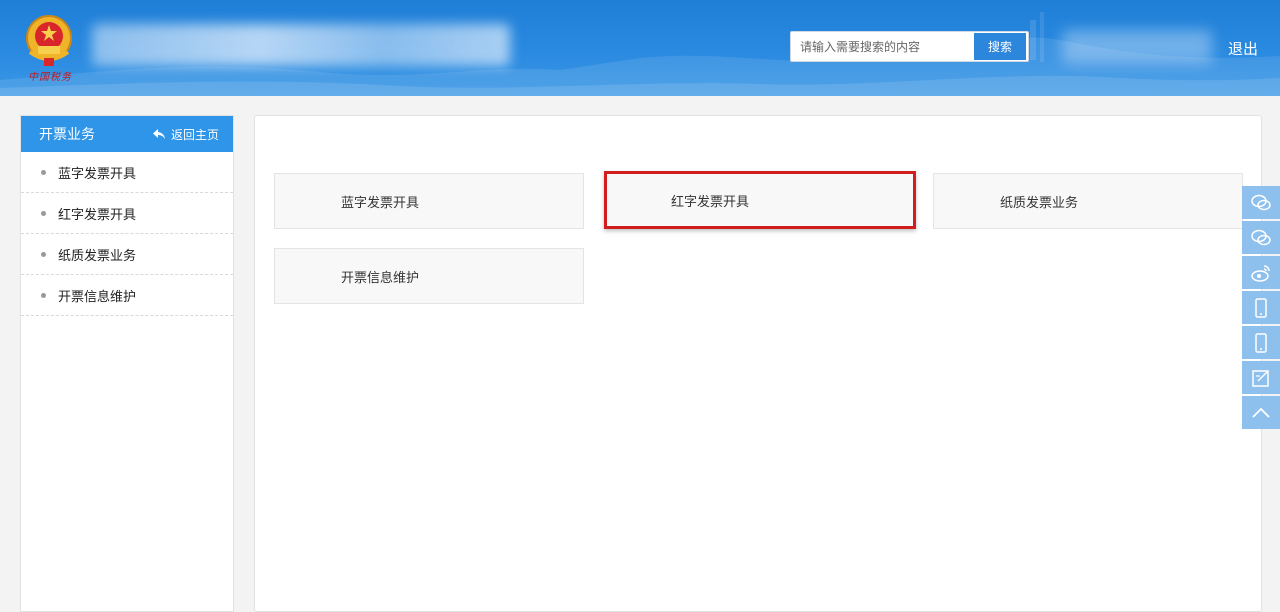  I want to click on sidebar-item-paper-invoice: 纸质发票业务, so click(127, 254).